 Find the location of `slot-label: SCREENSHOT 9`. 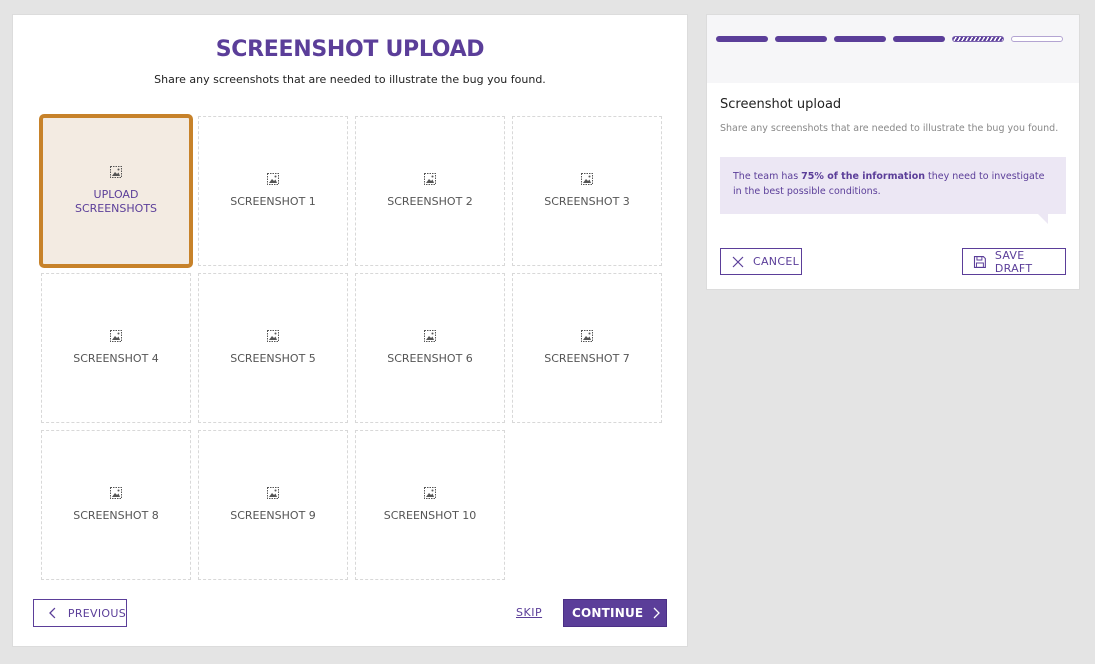

slot-label: SCREENSHOT 9 is located at coordinates (273, 515).